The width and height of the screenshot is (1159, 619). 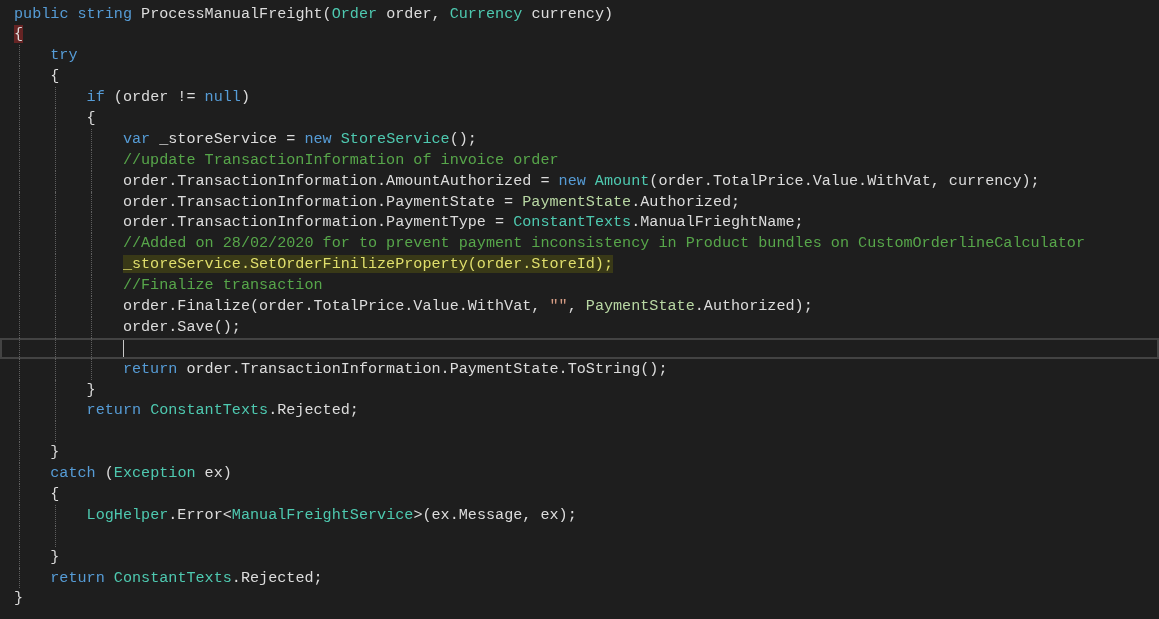 What do you see at coordinates (299, 139) in the screenshot?
I see `code-line: var _storeService = new StoreService();` at bounding box center [299, 139].